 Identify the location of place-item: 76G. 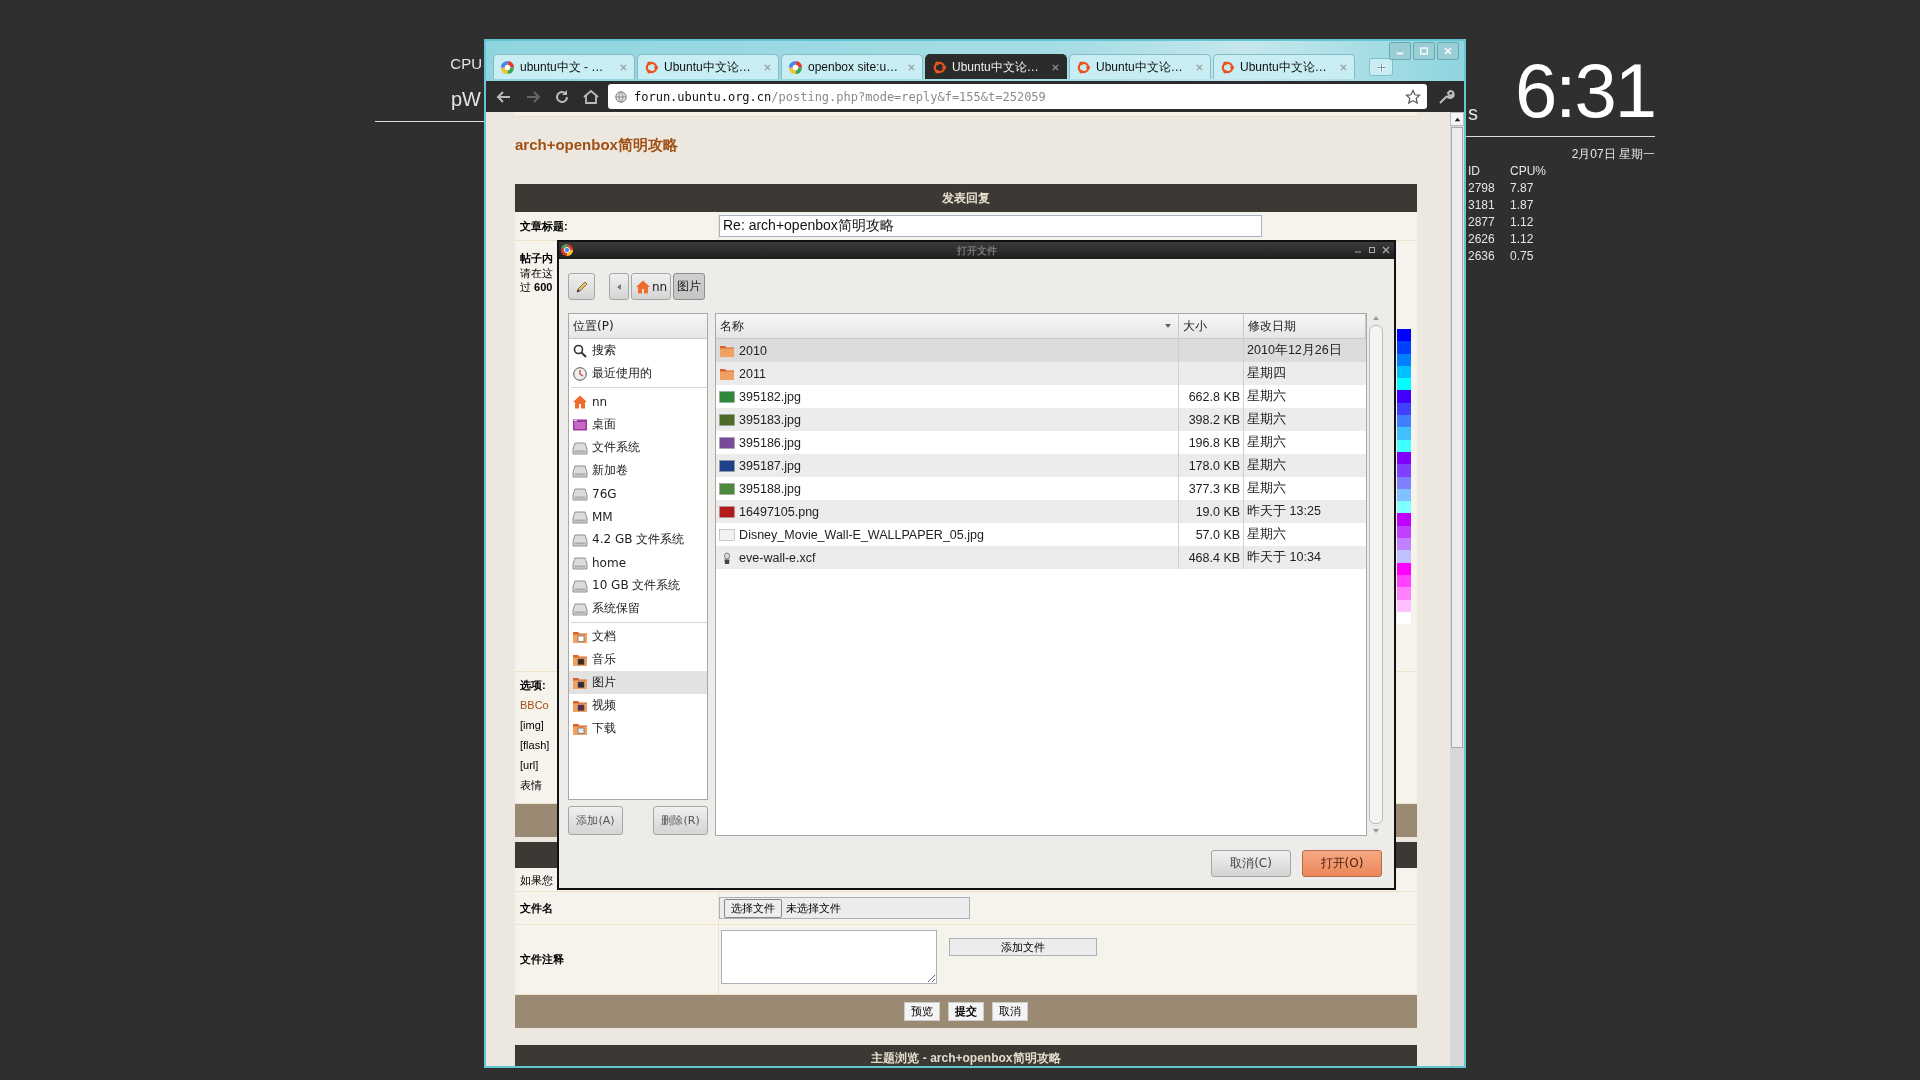
(638, 493).